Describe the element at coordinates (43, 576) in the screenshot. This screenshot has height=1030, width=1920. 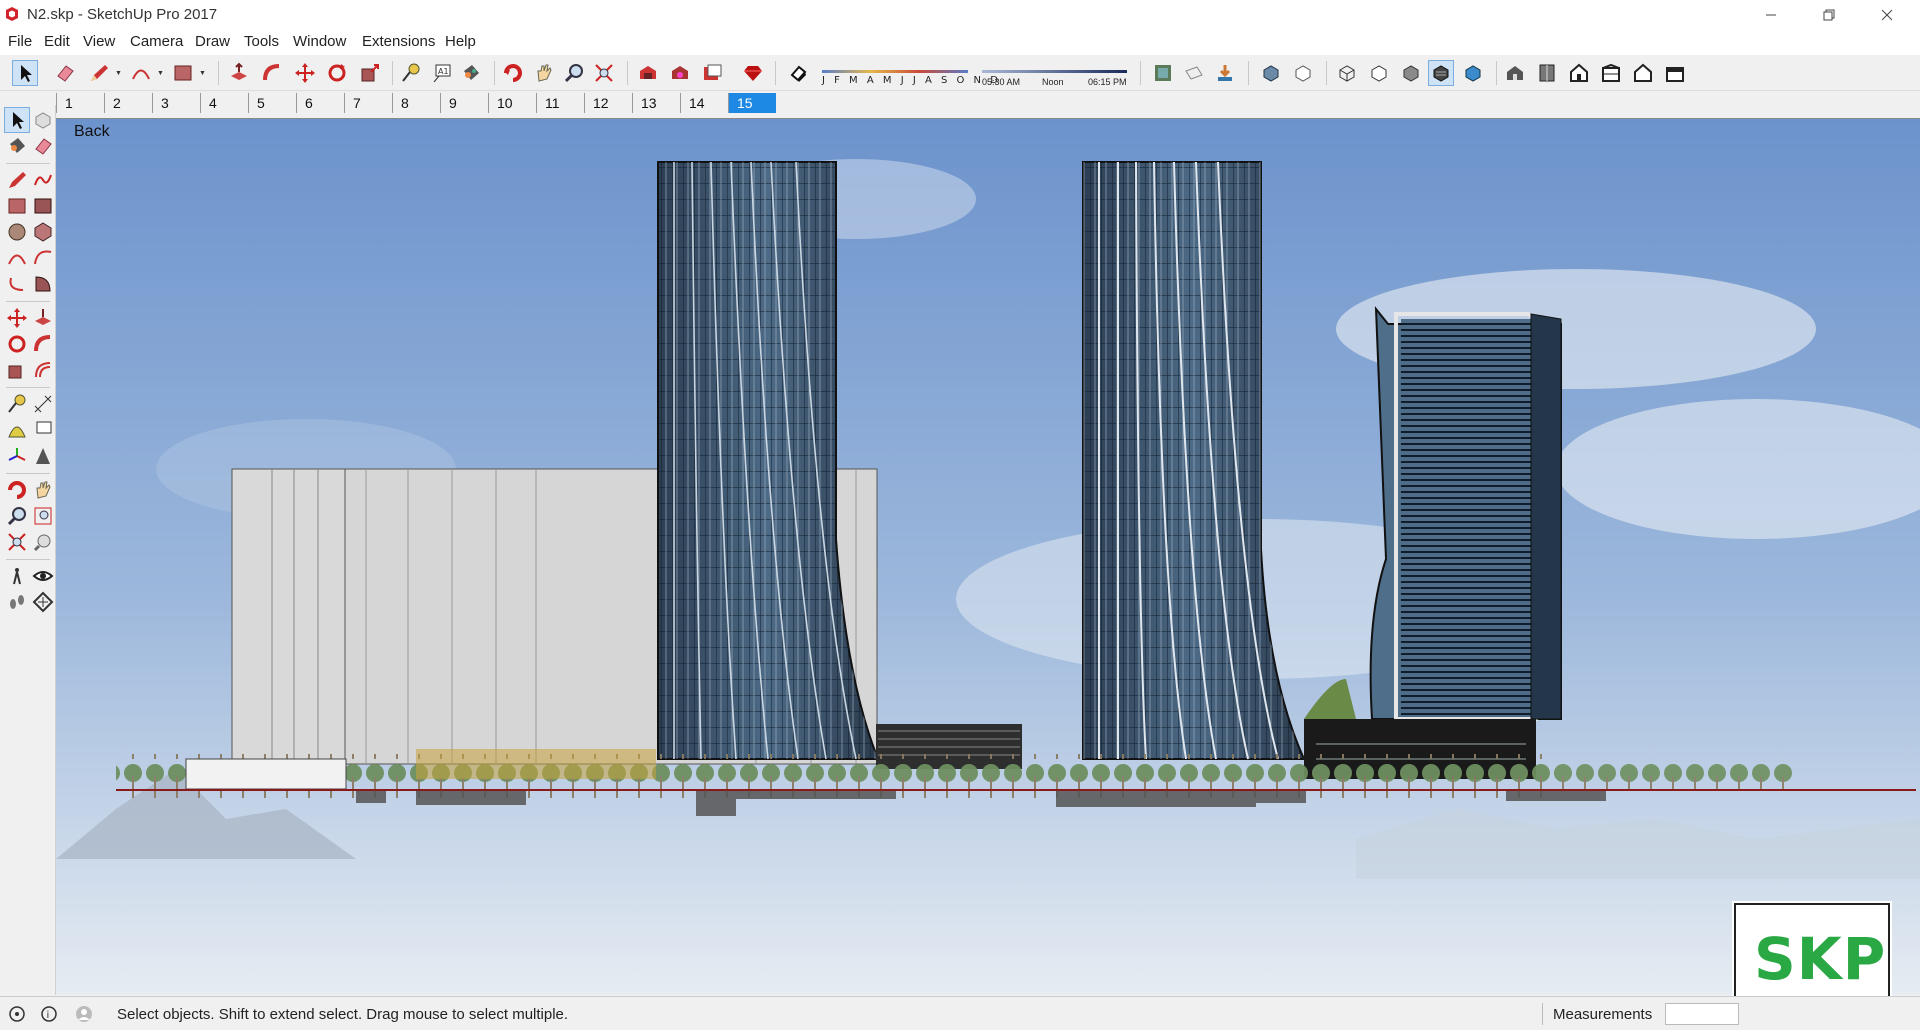
I see `palette-look-around-button` at that location.